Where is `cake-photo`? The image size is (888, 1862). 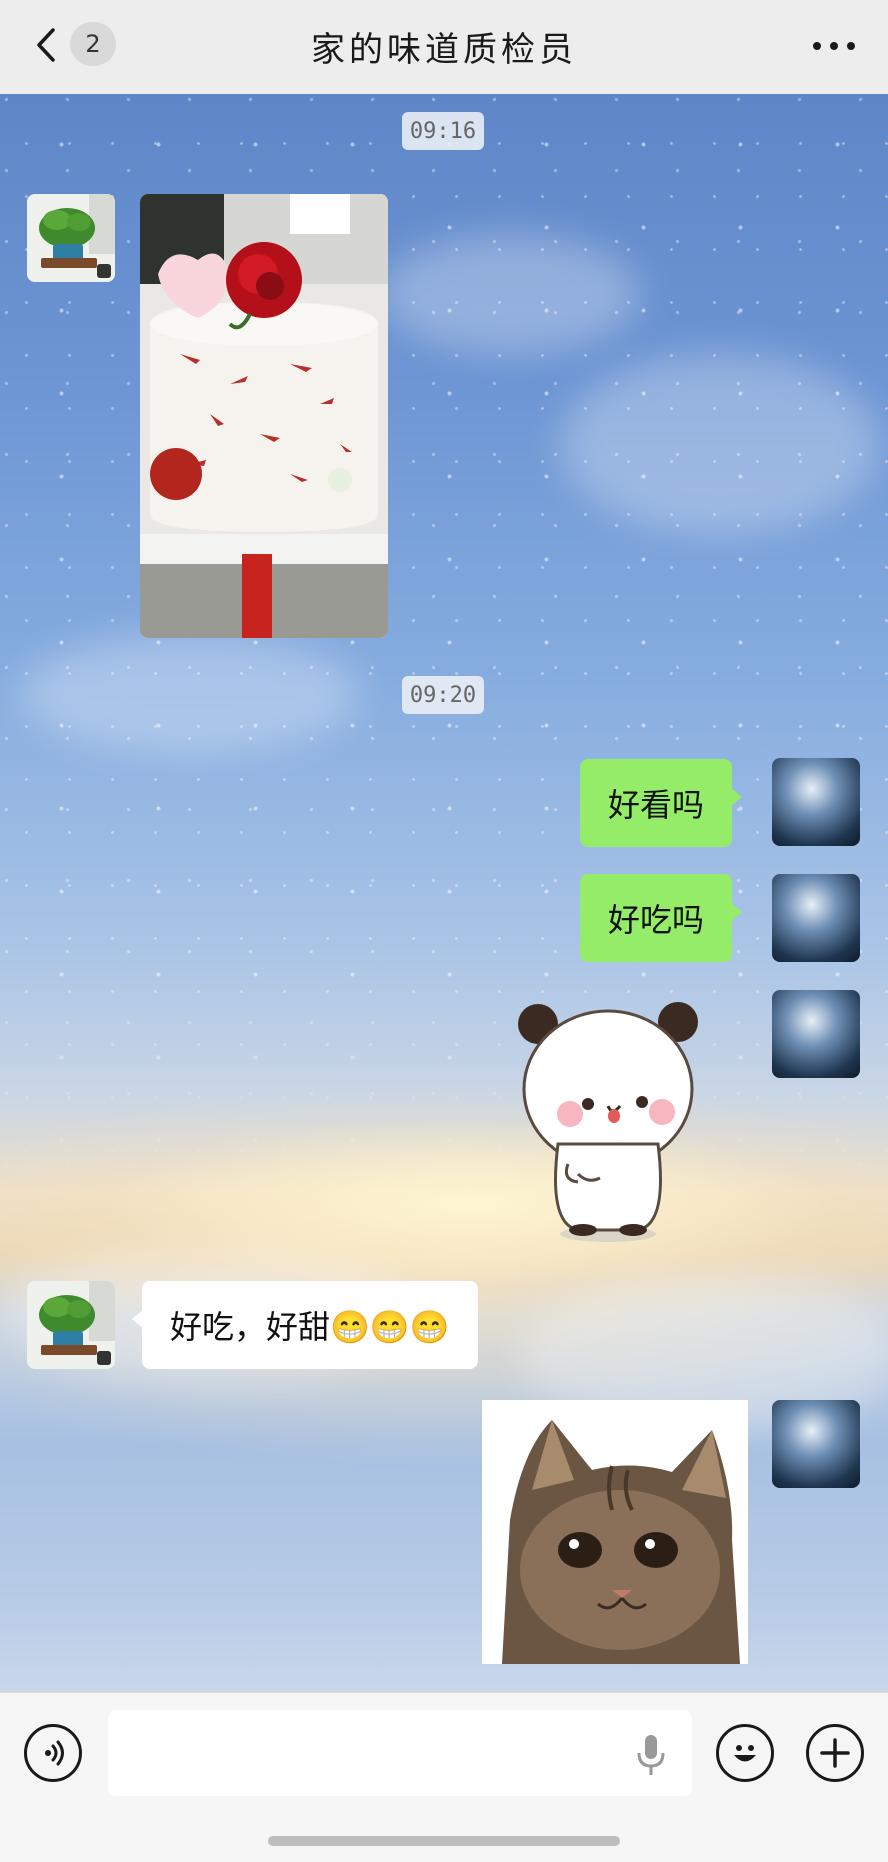 cake-photo is located at coordinates (264, 416).